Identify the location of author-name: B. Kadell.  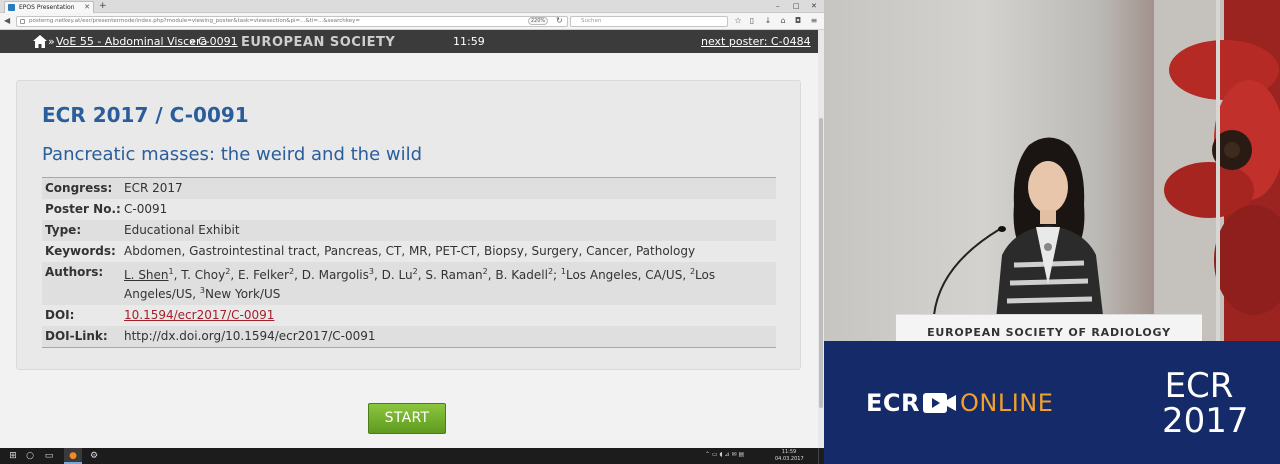
(521, 275).